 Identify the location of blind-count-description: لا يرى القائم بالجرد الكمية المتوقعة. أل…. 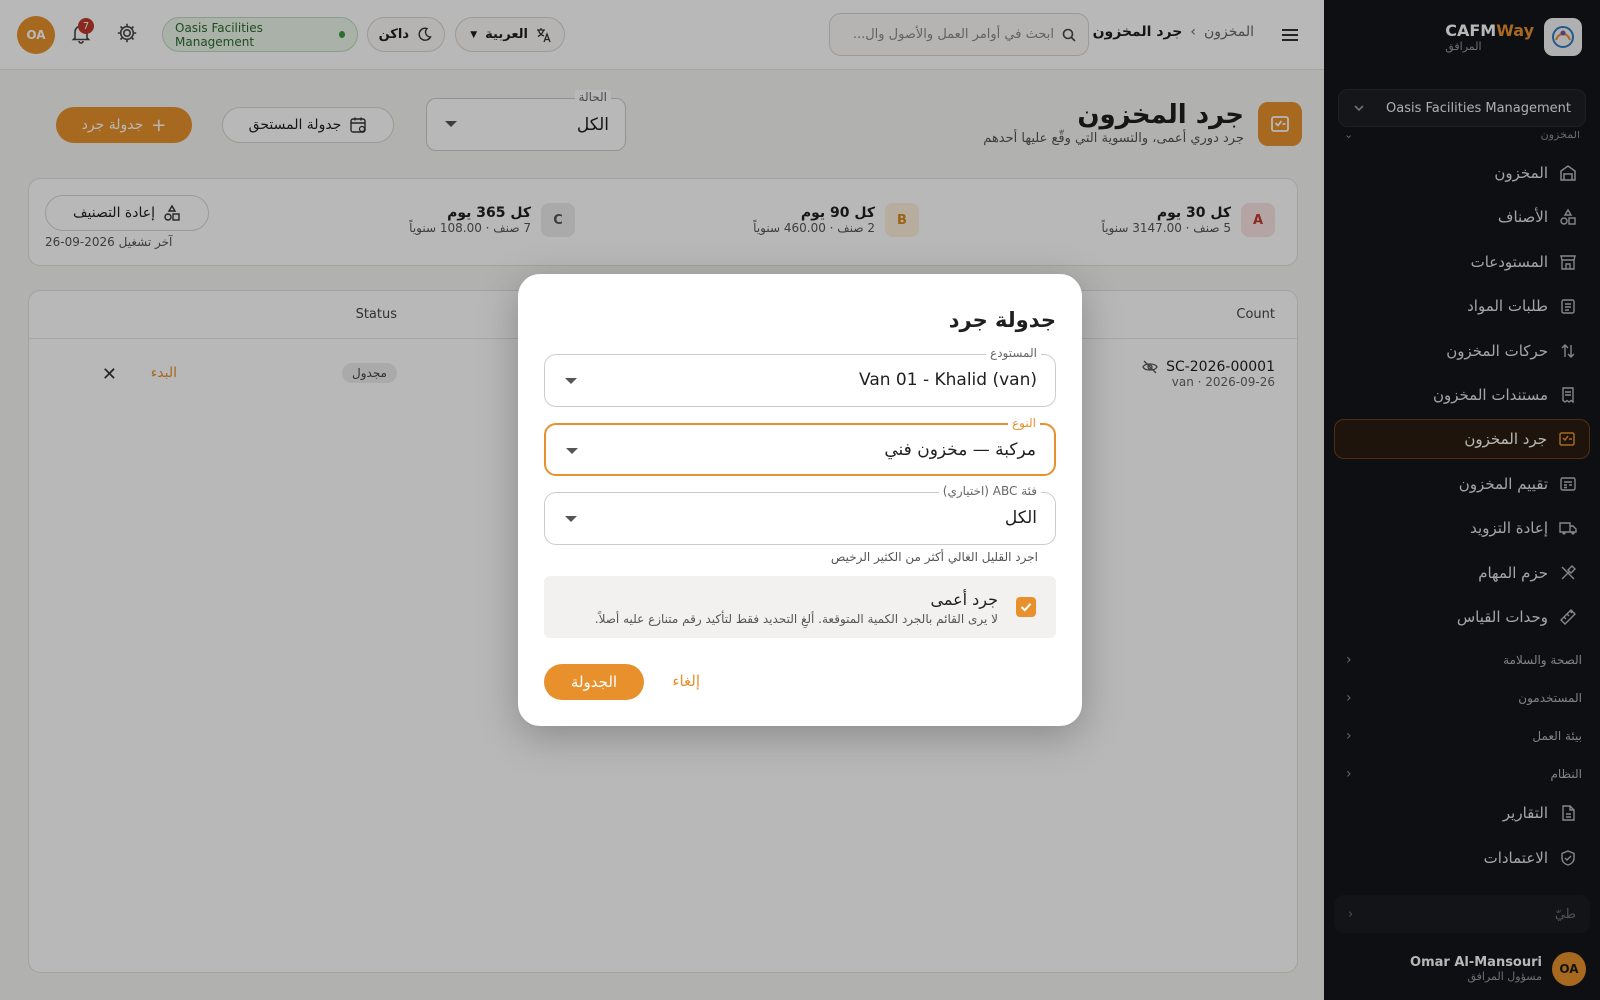
(796, 619).